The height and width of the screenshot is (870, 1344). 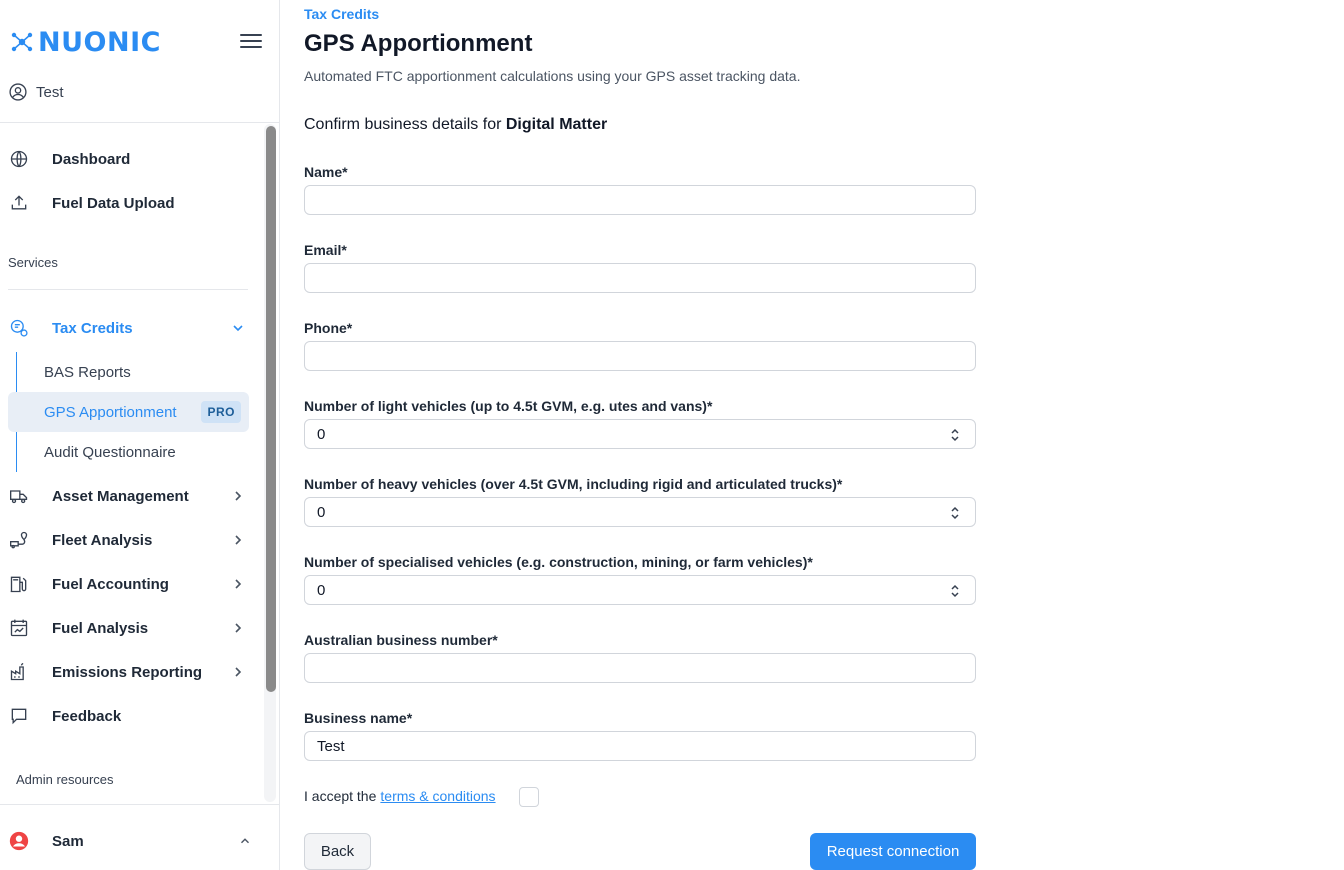 I want to click on sidebar-item-feedback: Feedback, so click(x=130, y=716).